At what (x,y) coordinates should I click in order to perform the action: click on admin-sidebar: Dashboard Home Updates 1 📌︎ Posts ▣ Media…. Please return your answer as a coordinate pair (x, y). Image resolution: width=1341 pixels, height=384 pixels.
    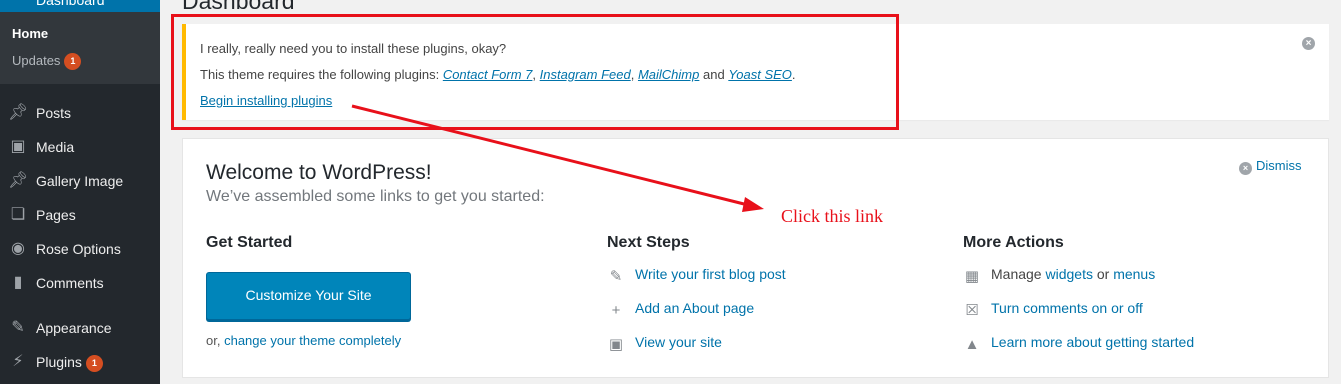
    Looking at the image, I should click on (80, 192).